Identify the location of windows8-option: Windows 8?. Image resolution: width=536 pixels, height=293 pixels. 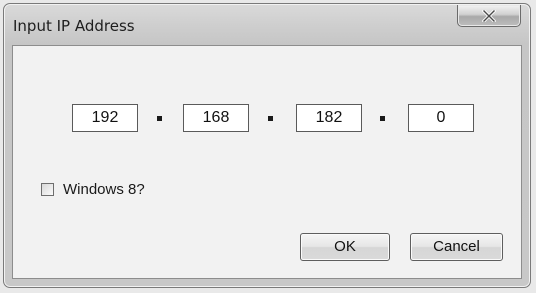
(93, 189).